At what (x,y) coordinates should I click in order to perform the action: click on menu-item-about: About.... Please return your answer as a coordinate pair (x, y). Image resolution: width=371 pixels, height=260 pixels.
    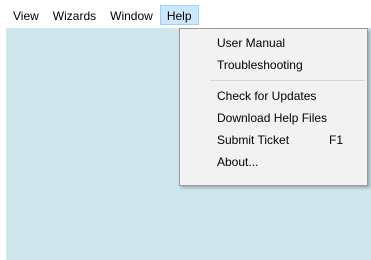
    Looking at the image, I should click on (273, 162).